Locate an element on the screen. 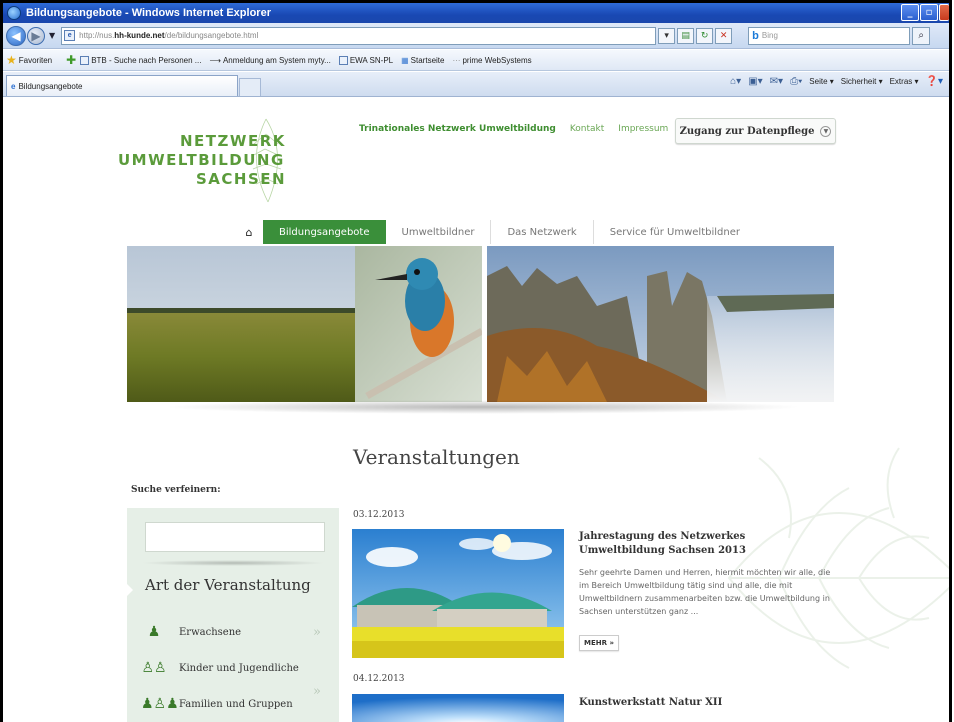 The width and height of the screenshot is (954, 722). filter-category-erwachsene: ♟ Erwachsene » is located at coordinates (236, 632).